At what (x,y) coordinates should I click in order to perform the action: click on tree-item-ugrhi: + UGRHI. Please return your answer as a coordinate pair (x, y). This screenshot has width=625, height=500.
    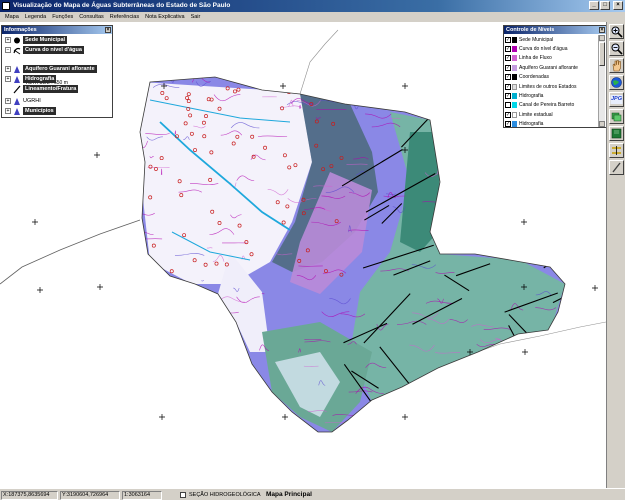
    Looking at the image, I should click on (23, 101).